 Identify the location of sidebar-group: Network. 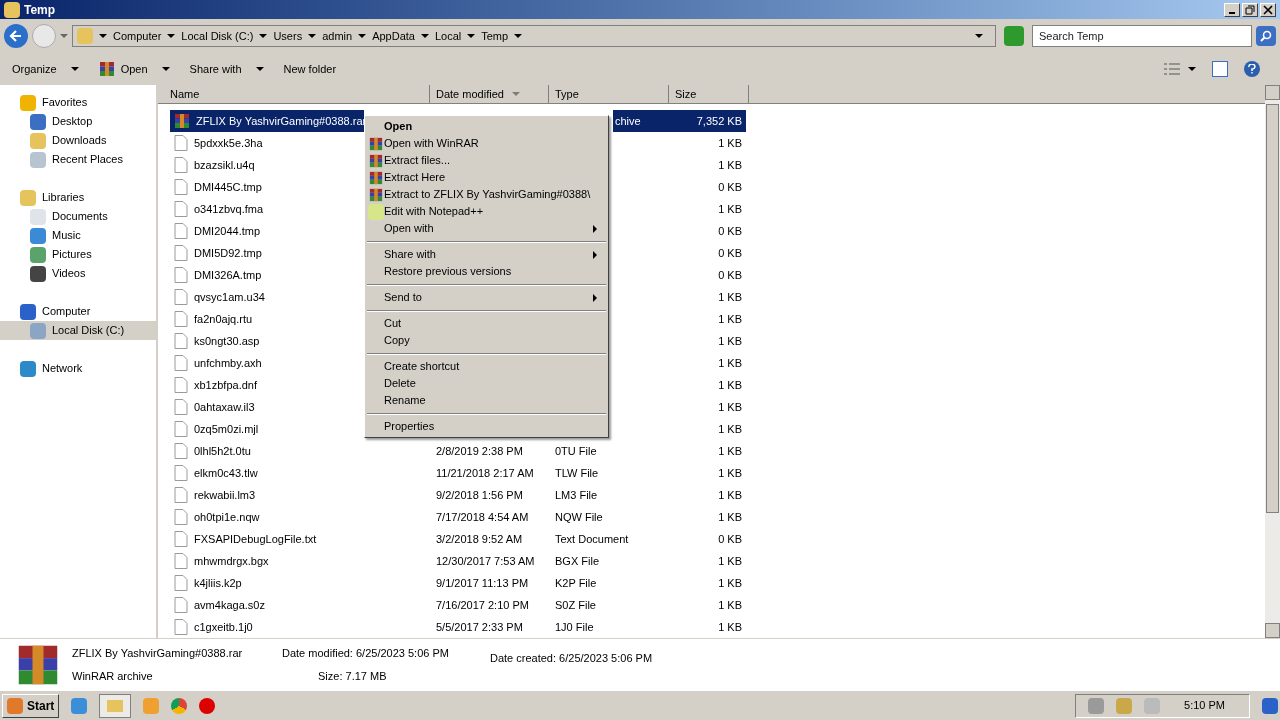
(78, 368).